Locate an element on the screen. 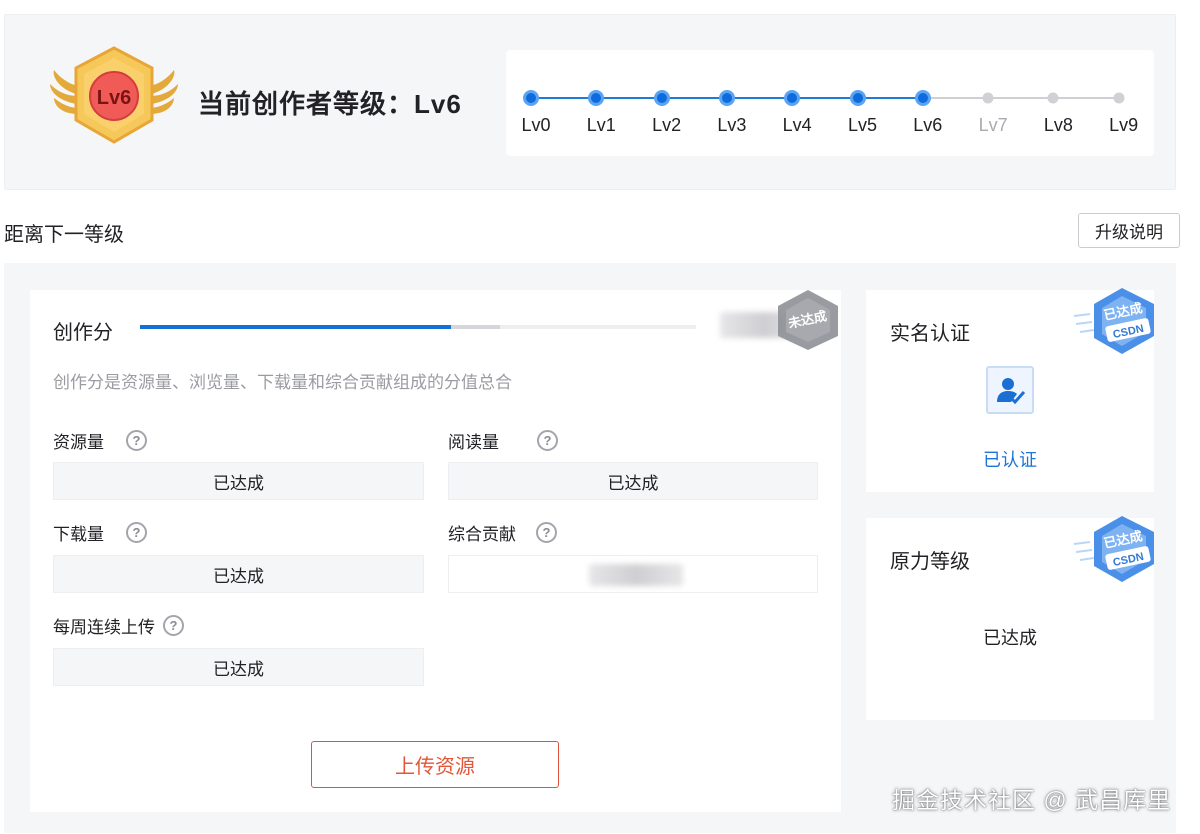 The image size is (1200, 834). real-name-card: 实名认证 已达成 CSDN 已认证 is located at coordinates (1010, 390).